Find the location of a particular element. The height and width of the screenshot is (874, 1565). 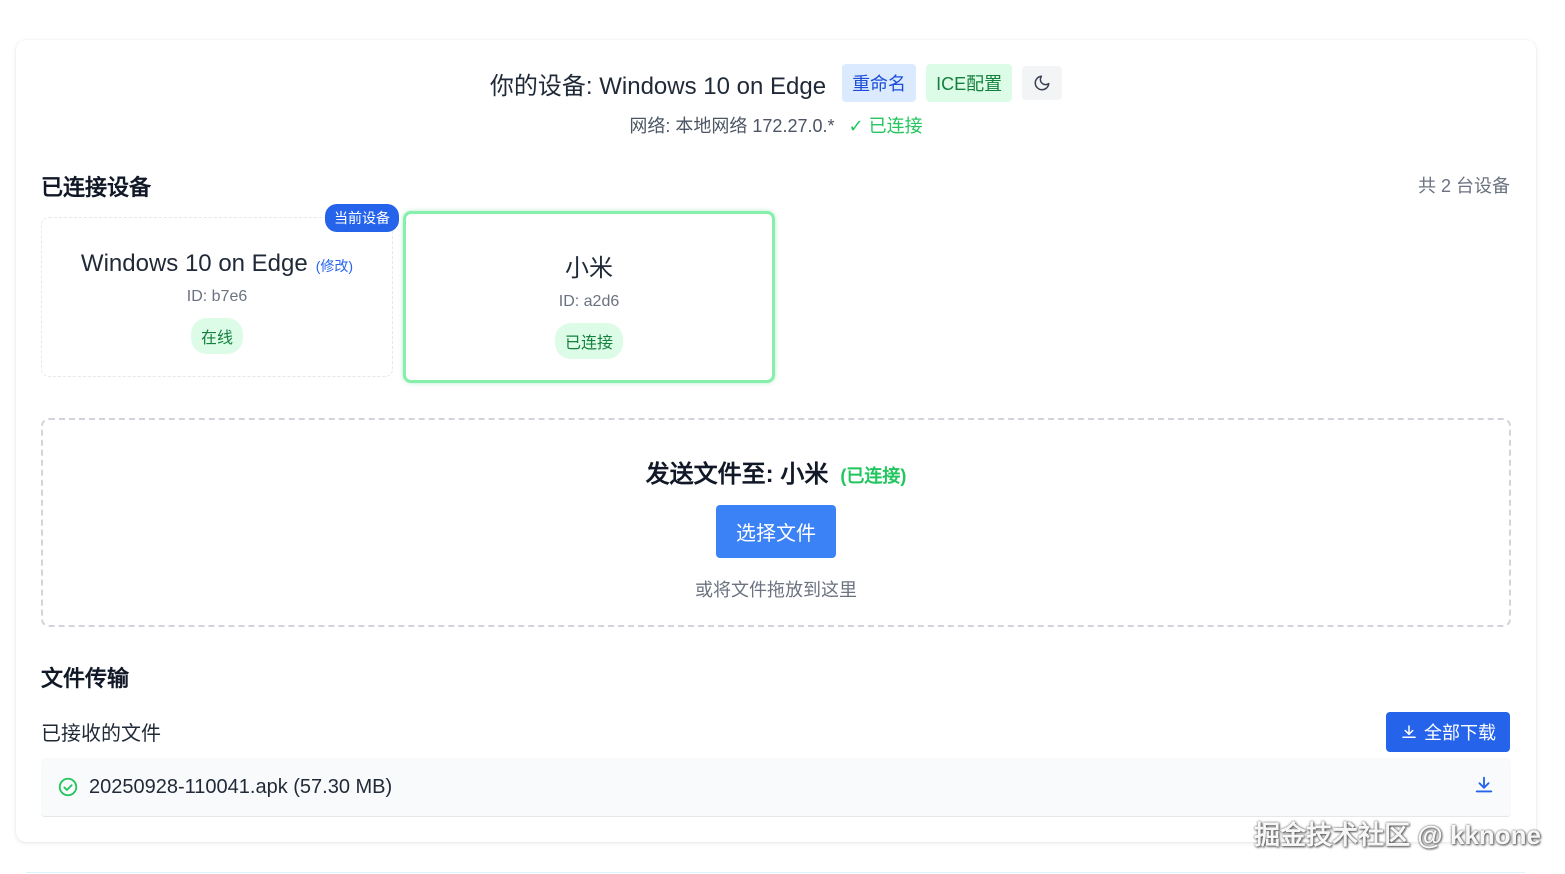

divider is located at coordinates (775, 872).